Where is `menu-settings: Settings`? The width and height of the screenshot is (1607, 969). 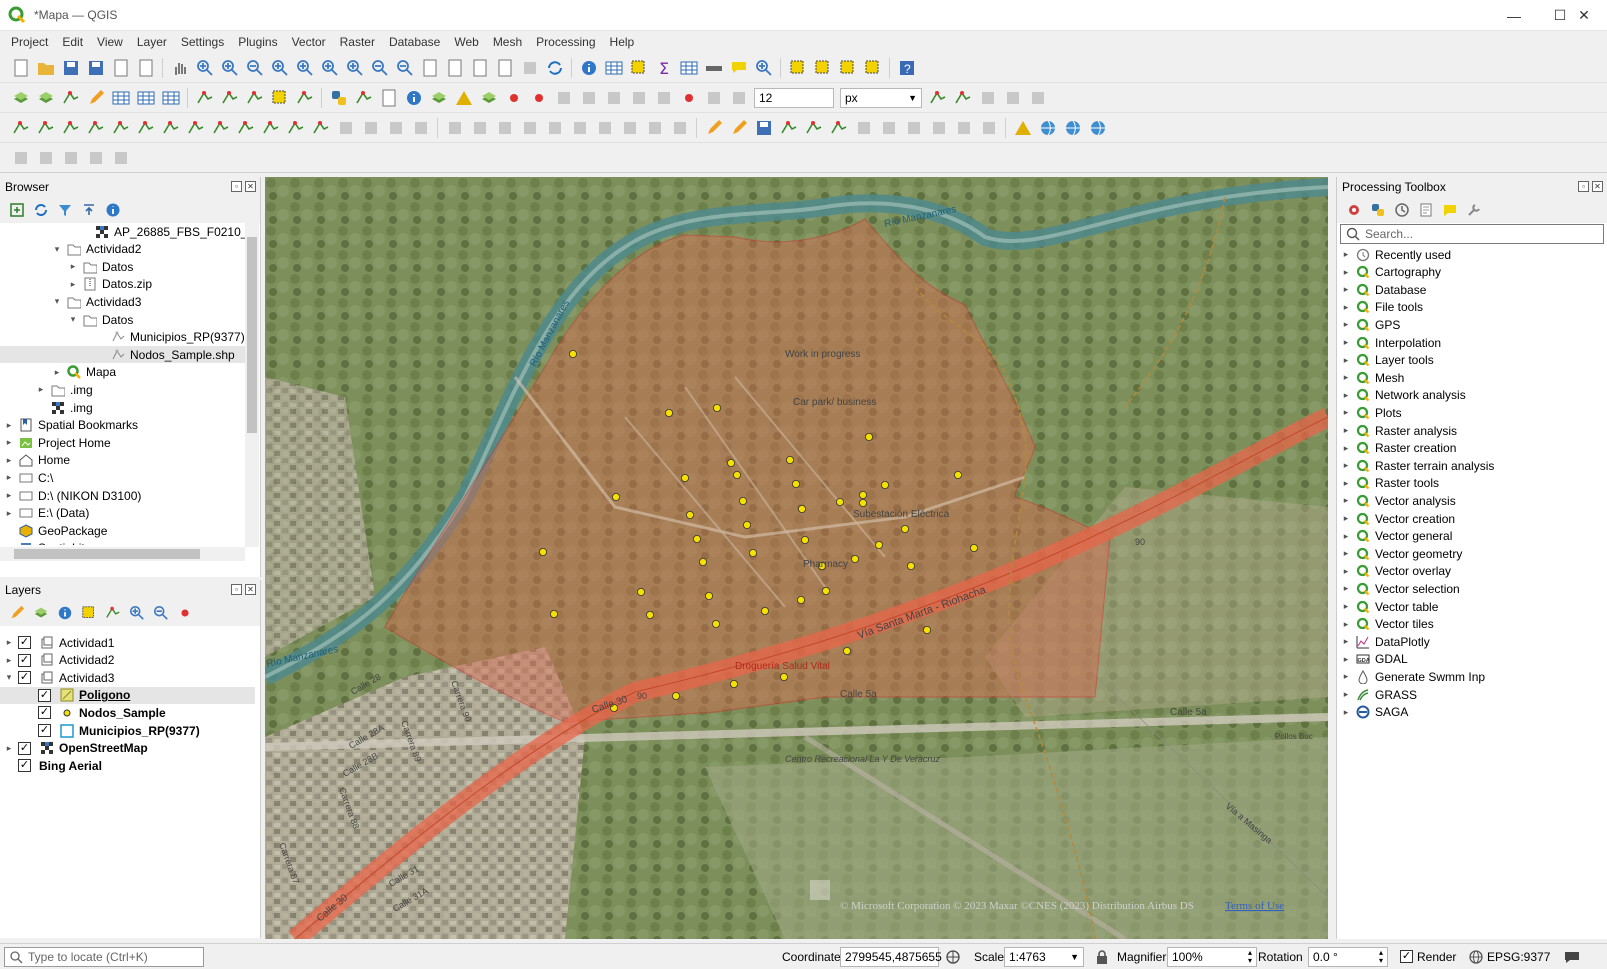
menu-settings: Settings is located at coordinates (202, 42).